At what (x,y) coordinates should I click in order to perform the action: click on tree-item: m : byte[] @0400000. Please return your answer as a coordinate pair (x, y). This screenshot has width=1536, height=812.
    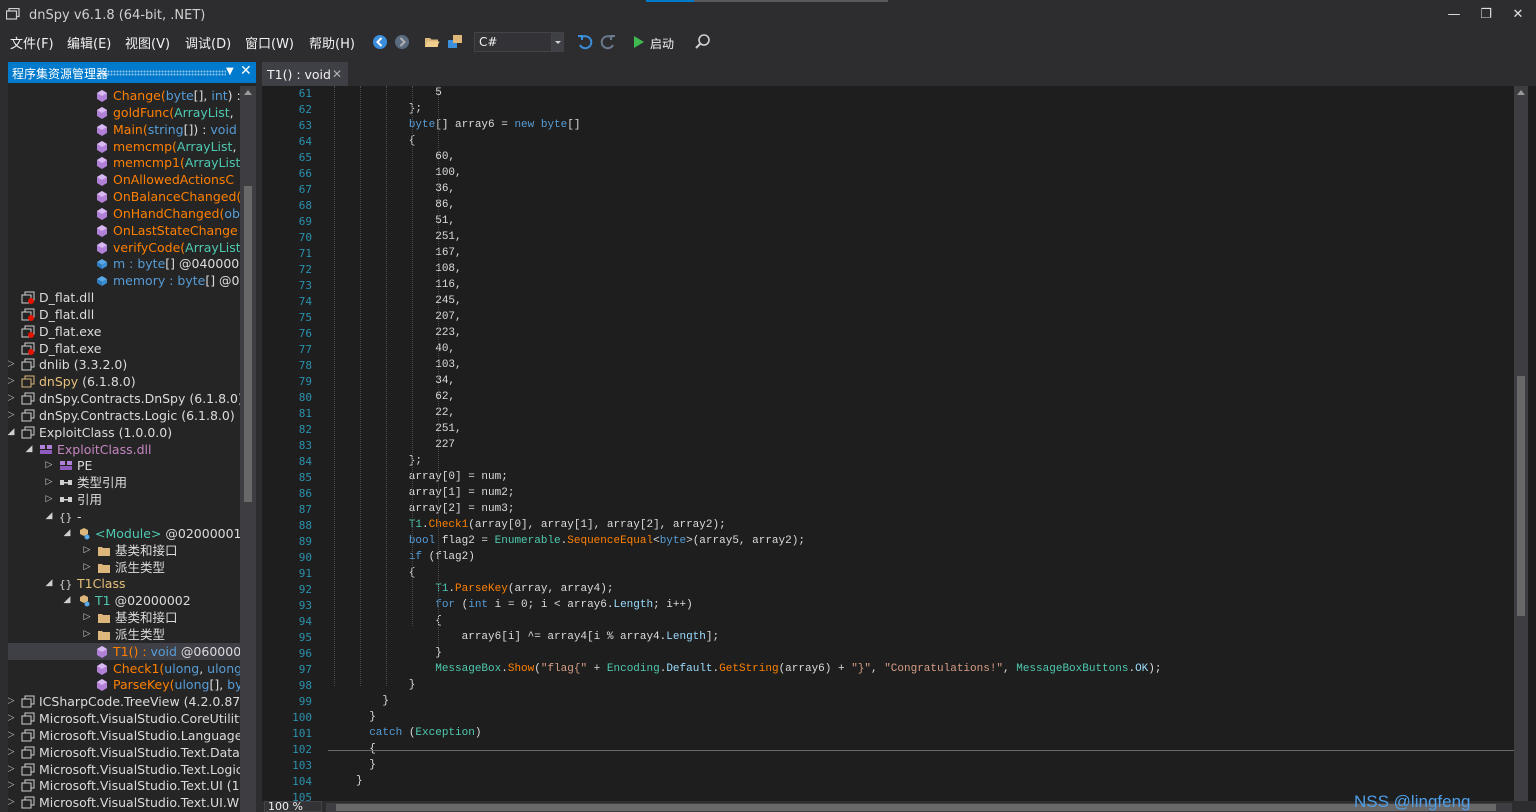
    Looking at the image, I should click on (125, 263).